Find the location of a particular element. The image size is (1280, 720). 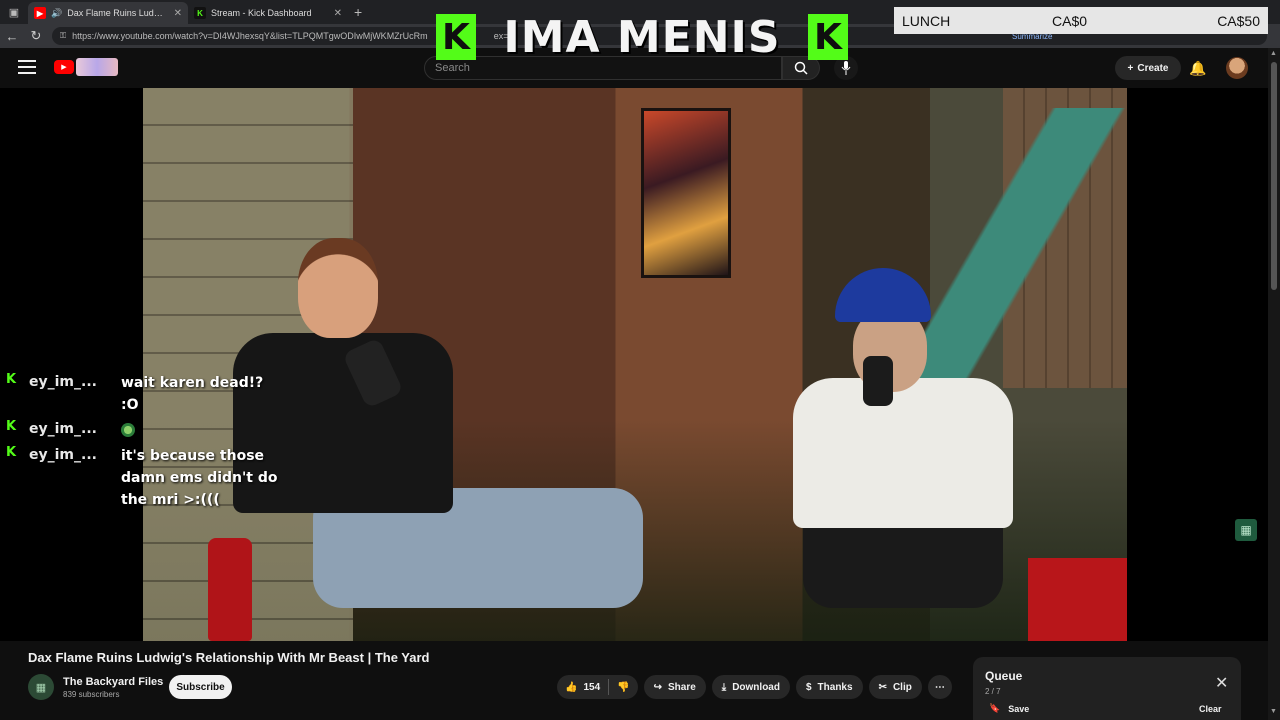

queue-save-button: 🔖 Save is located at coordinates (1009, 708).